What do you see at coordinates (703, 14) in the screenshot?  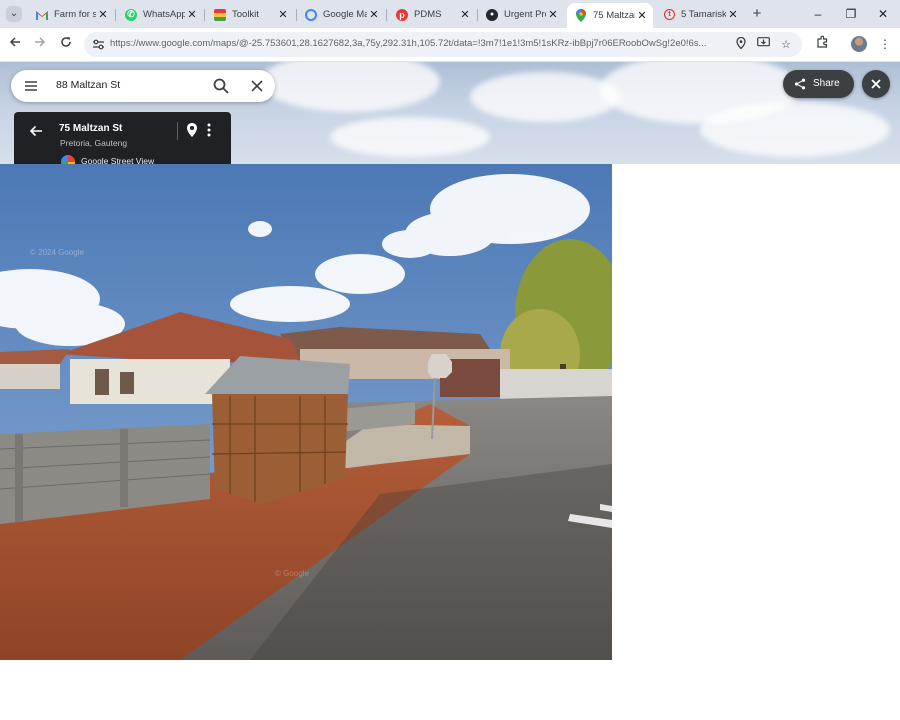 I see `tab-title: 5 Tamarisk` at bounding box center [703, 14].